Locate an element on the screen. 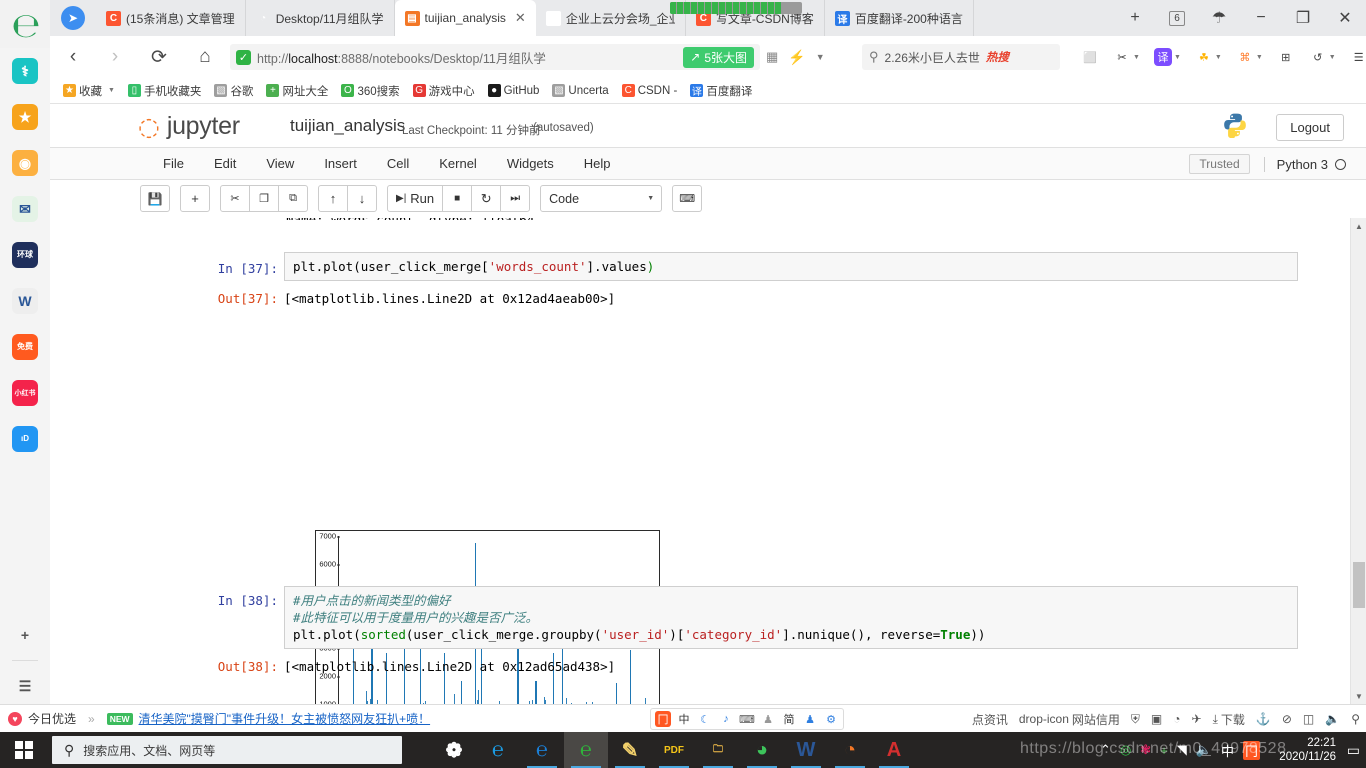 The image size is (1366, 768). menu-icon: ☰ is located at coordinates (1354, 57).